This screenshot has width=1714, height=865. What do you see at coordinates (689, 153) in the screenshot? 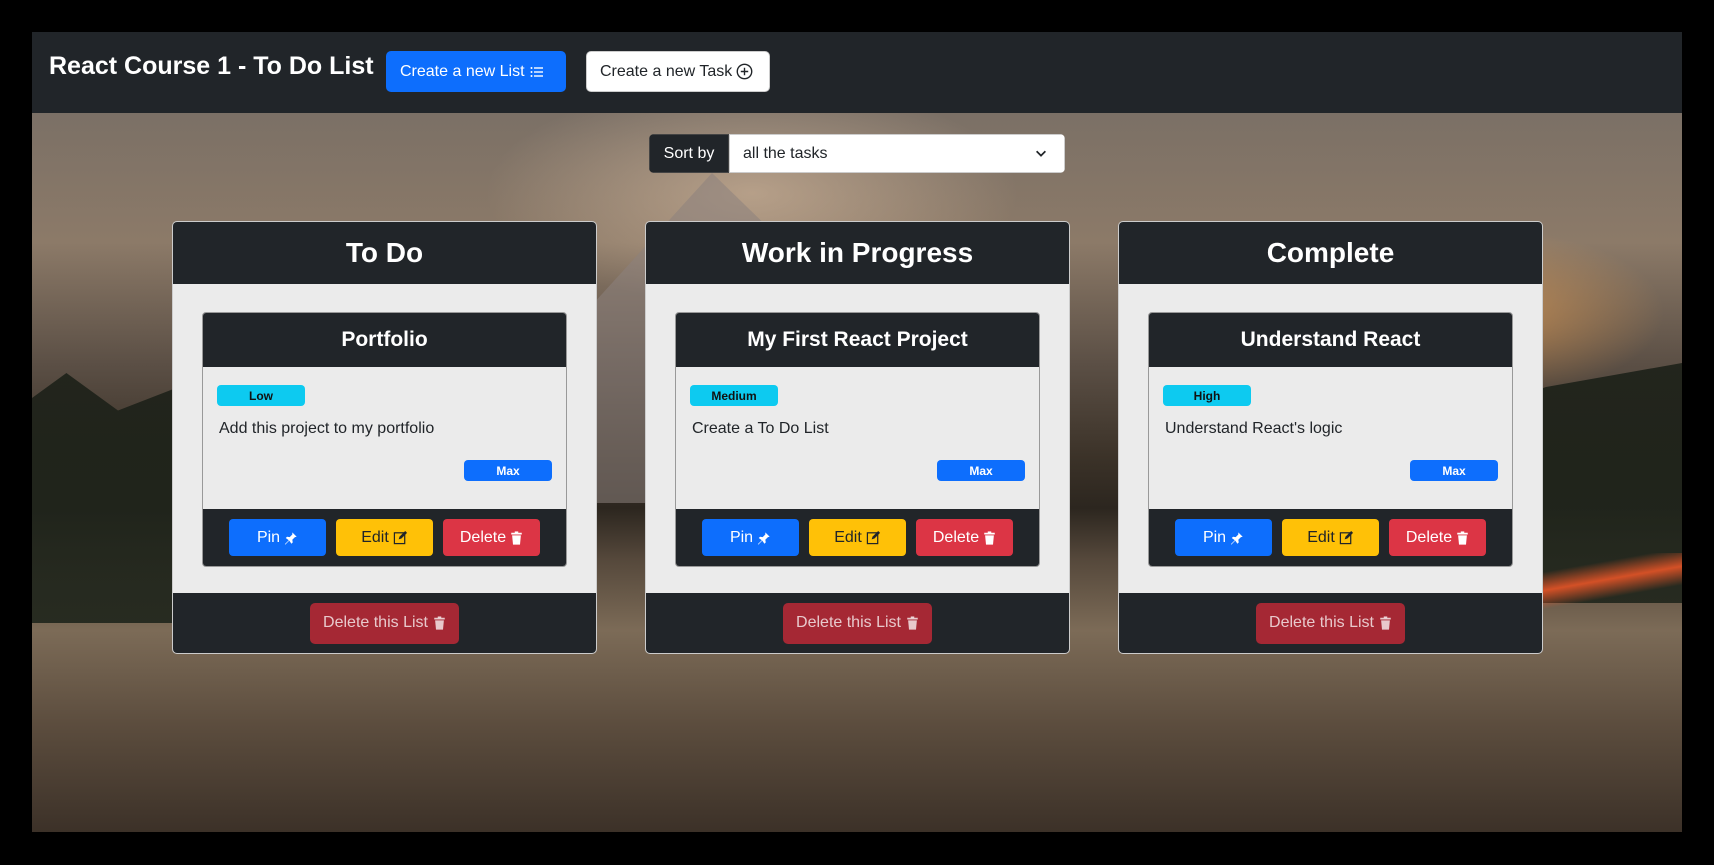
I see `sort-label: Sort by` at bounding box center [689, 153].